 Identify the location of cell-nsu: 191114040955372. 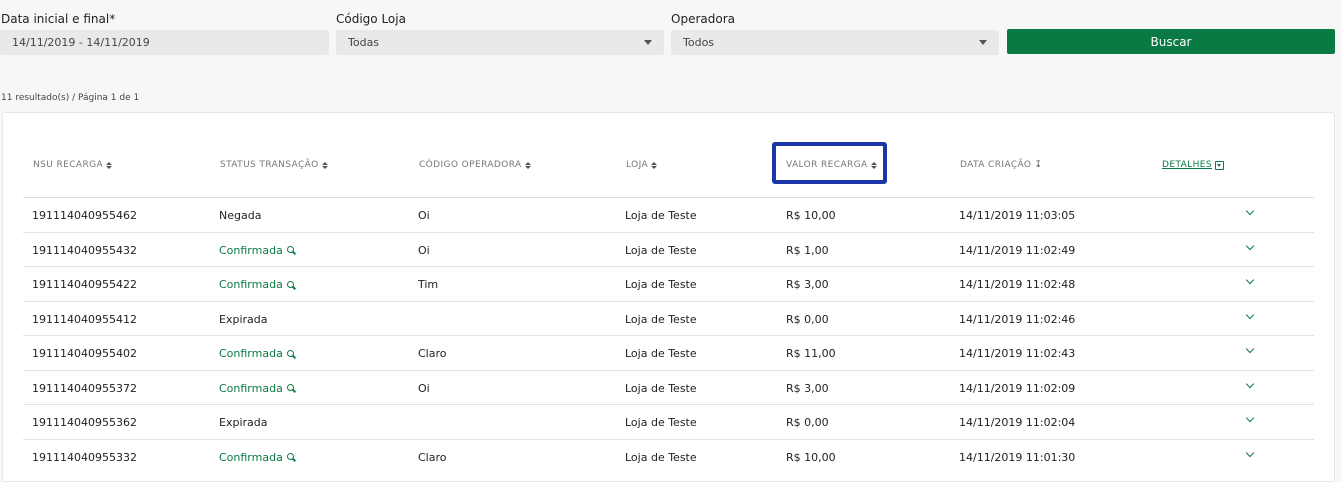
(84, 388).